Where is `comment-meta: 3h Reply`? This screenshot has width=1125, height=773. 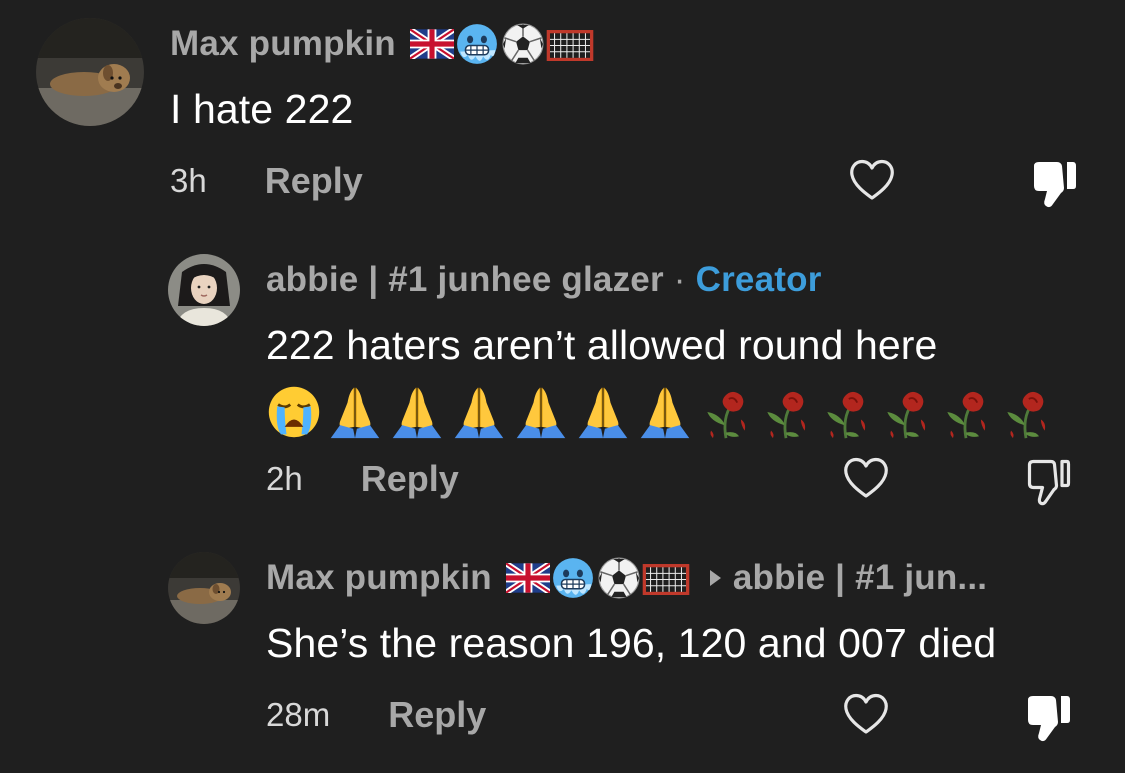 comment-meta: 3h Reply is located at coordinates (266, 181).